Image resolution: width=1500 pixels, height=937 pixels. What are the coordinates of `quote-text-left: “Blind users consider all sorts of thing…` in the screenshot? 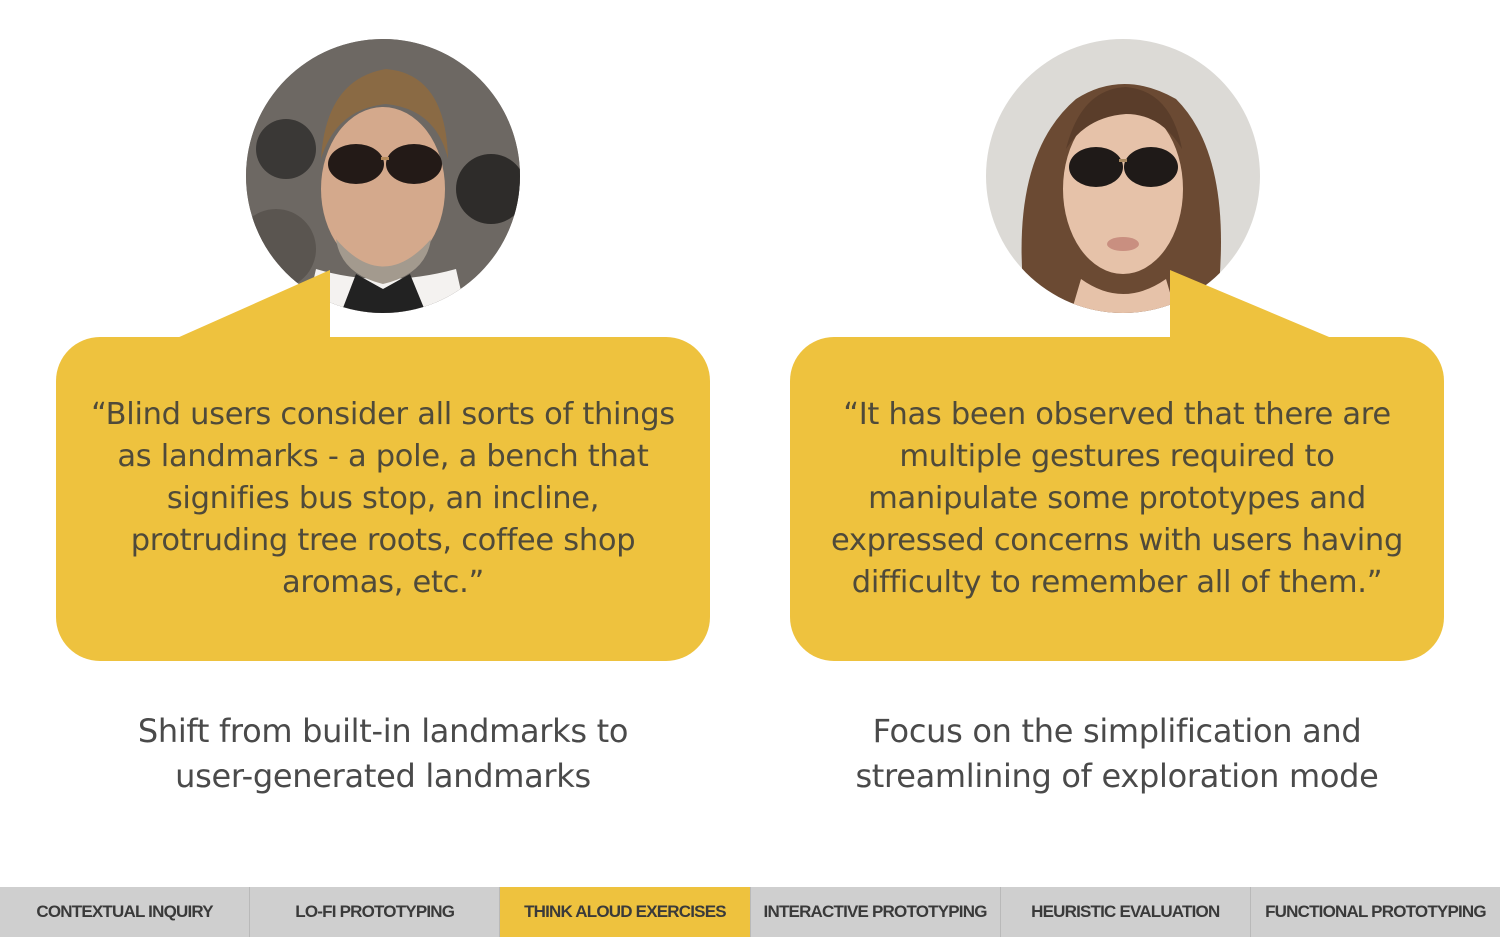 It's located at (383, 498).